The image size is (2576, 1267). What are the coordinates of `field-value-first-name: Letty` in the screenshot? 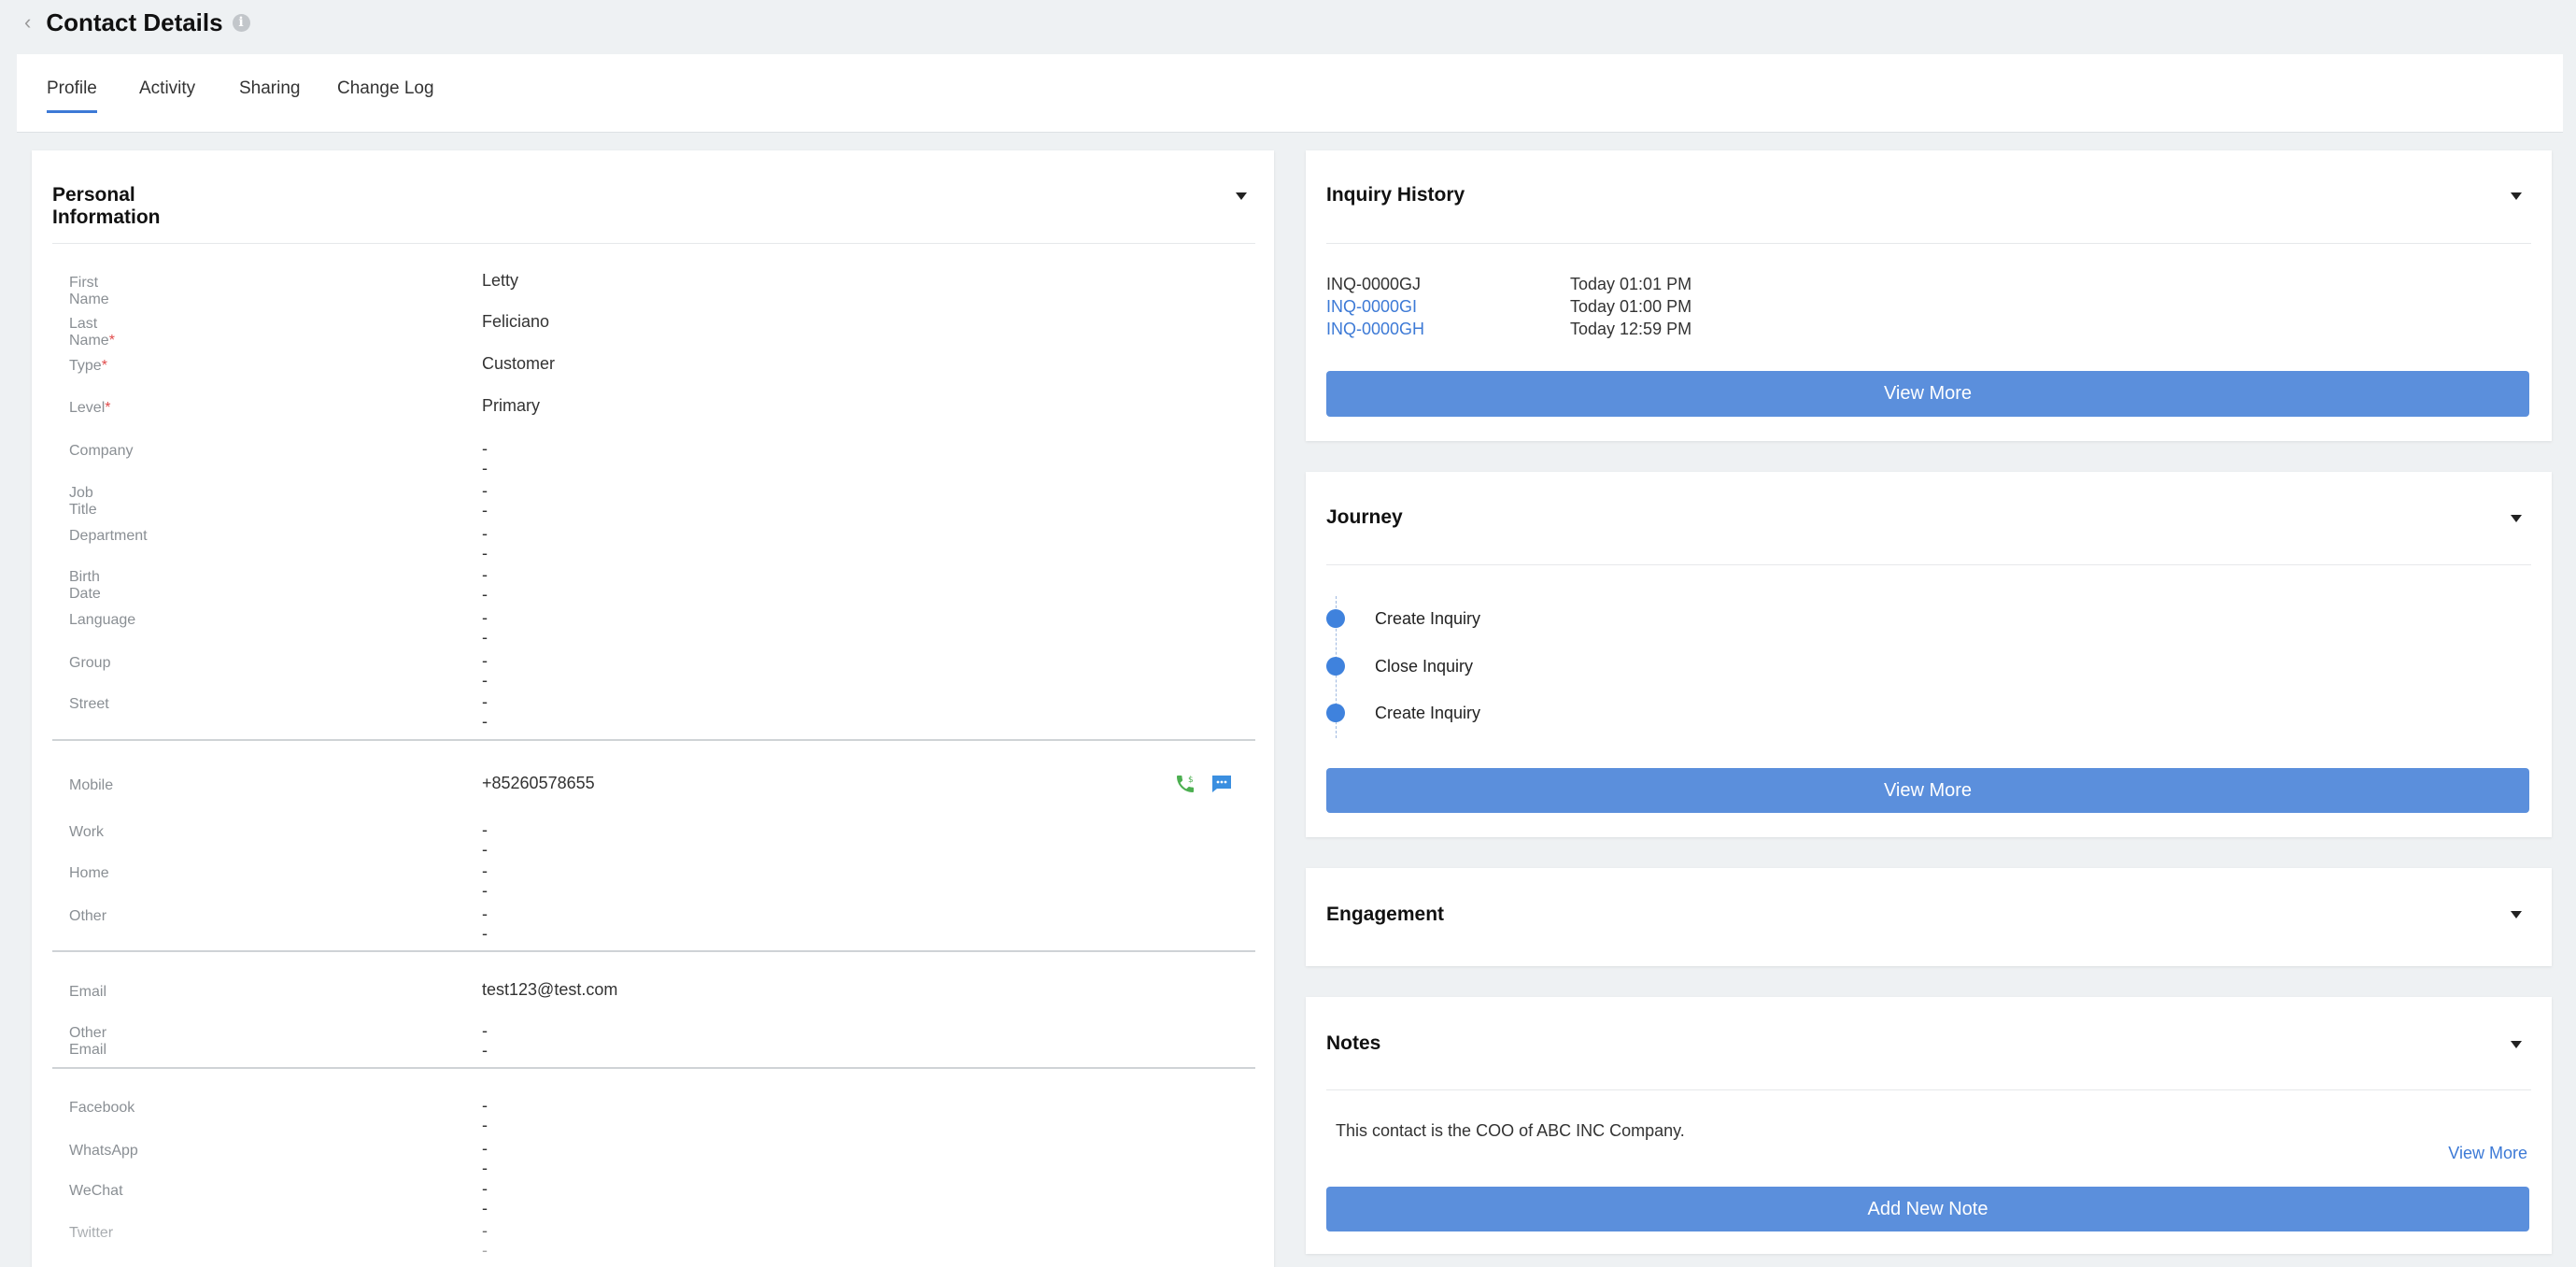 It's located at (500, 280).